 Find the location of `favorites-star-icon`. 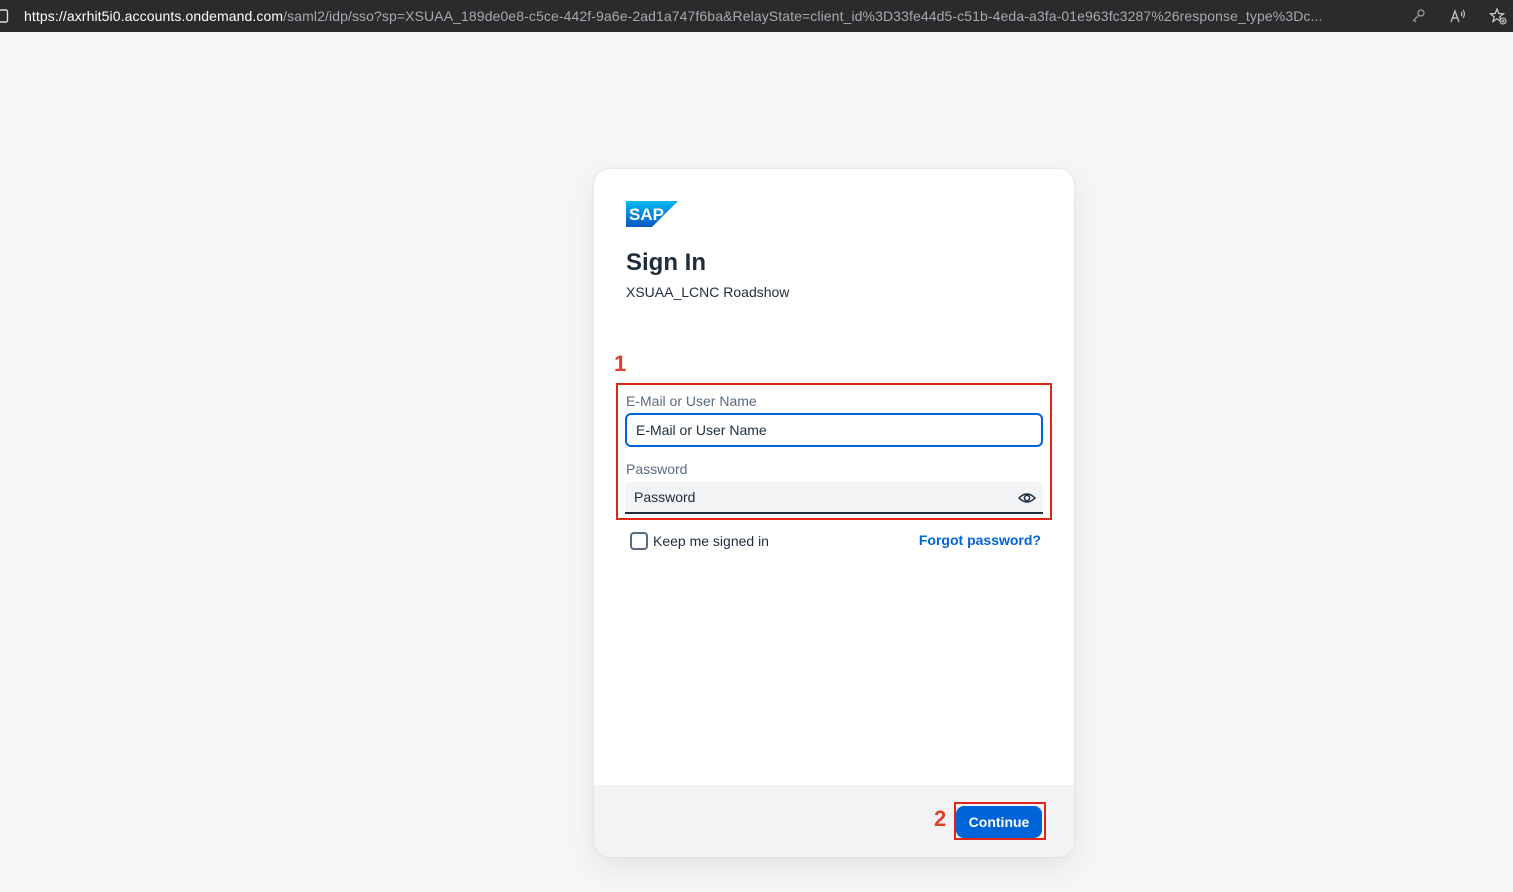

favorites-star-icon is located at coordinates (1498, 16).